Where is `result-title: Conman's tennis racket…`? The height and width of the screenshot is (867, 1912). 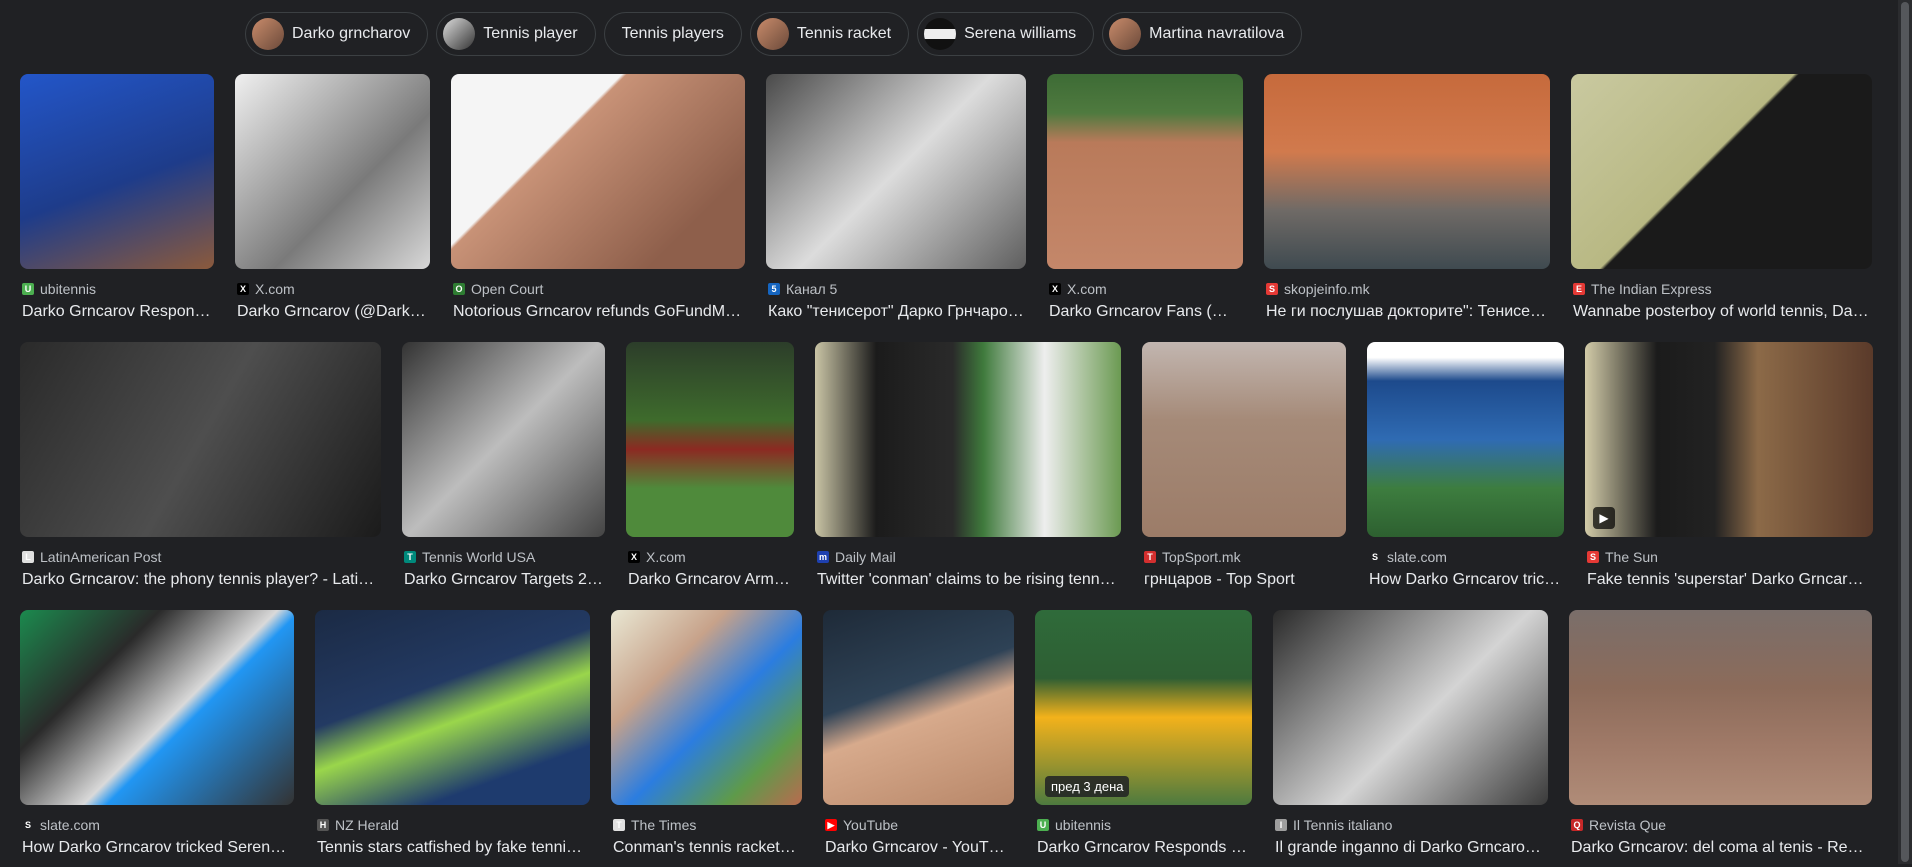
result-title: Conman's tennis racket… is located at coordinates (706, 848).